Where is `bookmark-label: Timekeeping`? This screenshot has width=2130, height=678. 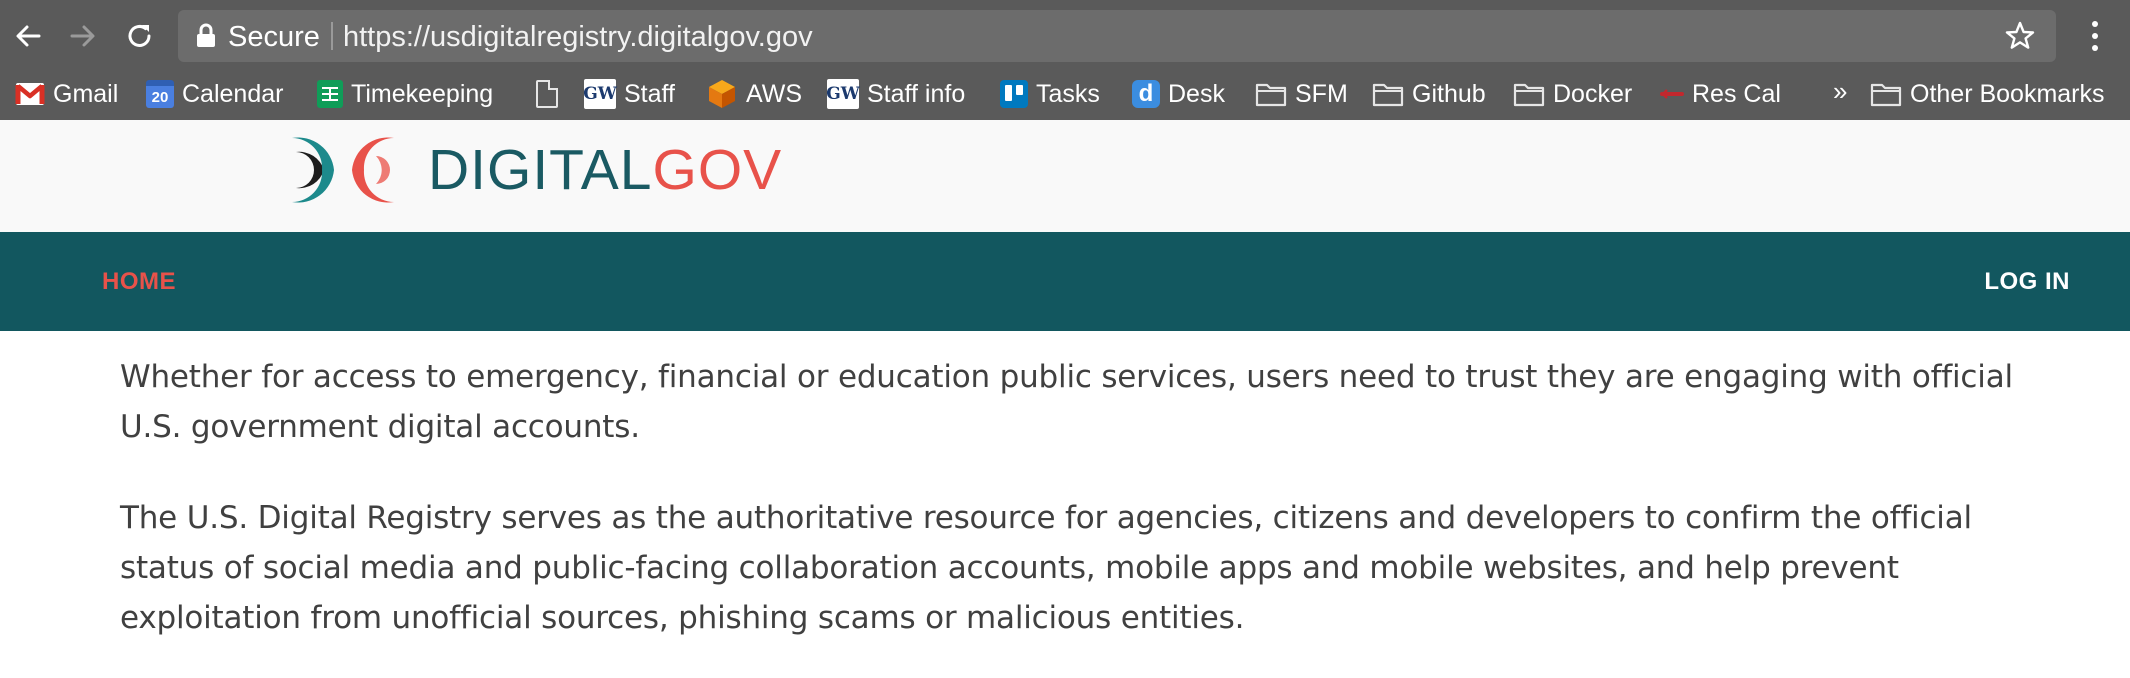 bookmark-label: Timekeeping is located at coordinates (422, 93).